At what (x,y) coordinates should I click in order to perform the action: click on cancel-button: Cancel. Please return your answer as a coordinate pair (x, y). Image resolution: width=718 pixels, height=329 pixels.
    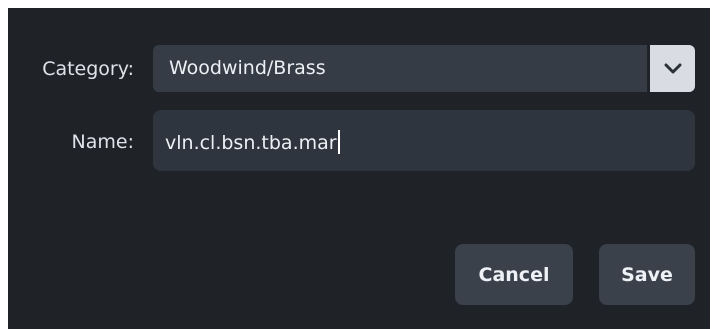
    Looking at the image, I should click on (514, 274).